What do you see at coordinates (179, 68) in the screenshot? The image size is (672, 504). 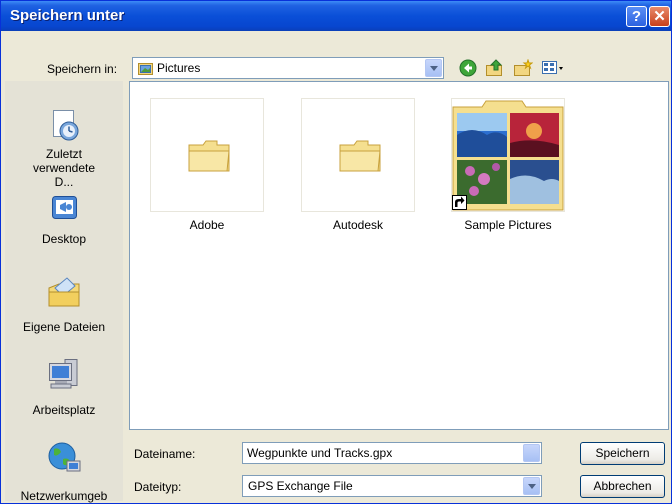 I see `save-in-value: Pictures` at bounding box center [179, 68].